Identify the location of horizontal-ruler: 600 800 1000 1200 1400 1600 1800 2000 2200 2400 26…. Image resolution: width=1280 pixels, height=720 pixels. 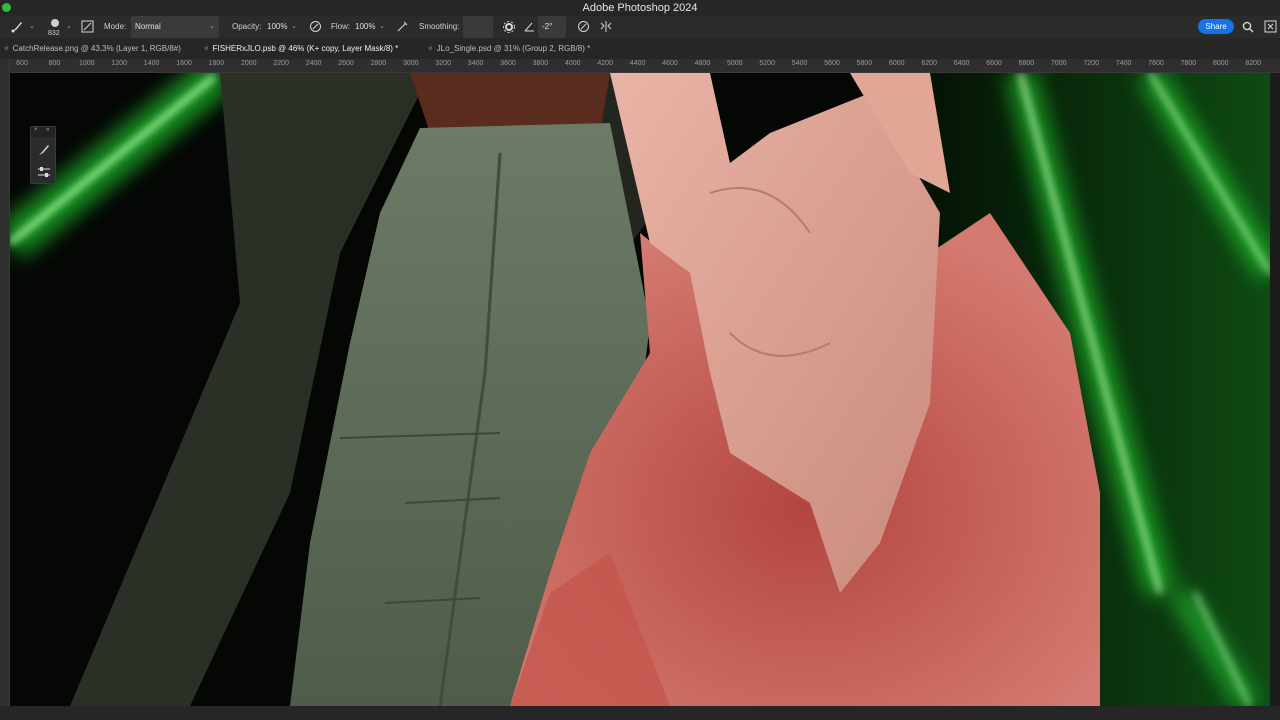
(645, 66).